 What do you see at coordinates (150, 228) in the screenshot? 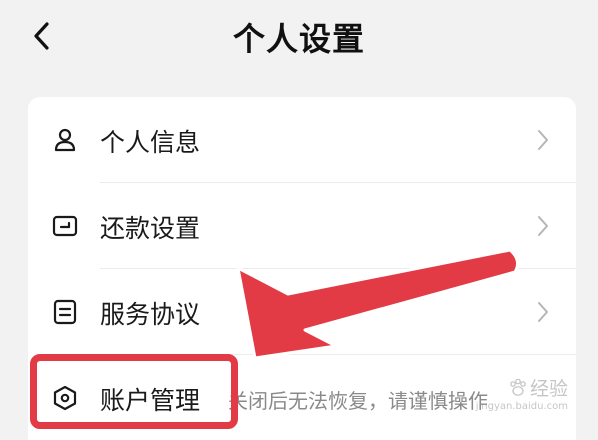
I see `settings-item-label: 还款设置` at bounding box center [150, 228].